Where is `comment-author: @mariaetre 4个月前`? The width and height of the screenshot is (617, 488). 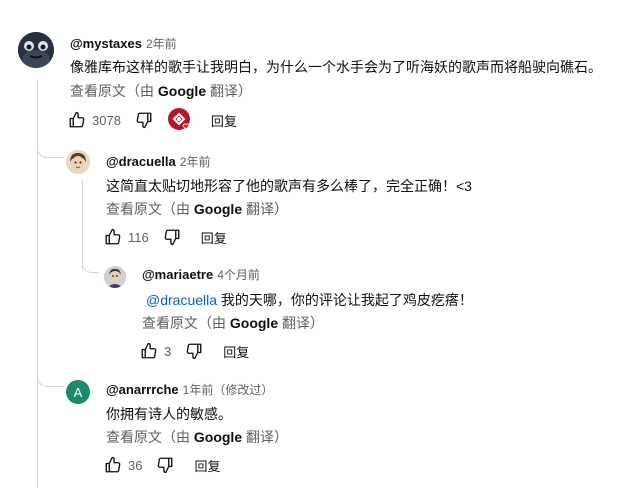 comment-author: @mariaetre 4个月前 is located at coordinates (201, 274).